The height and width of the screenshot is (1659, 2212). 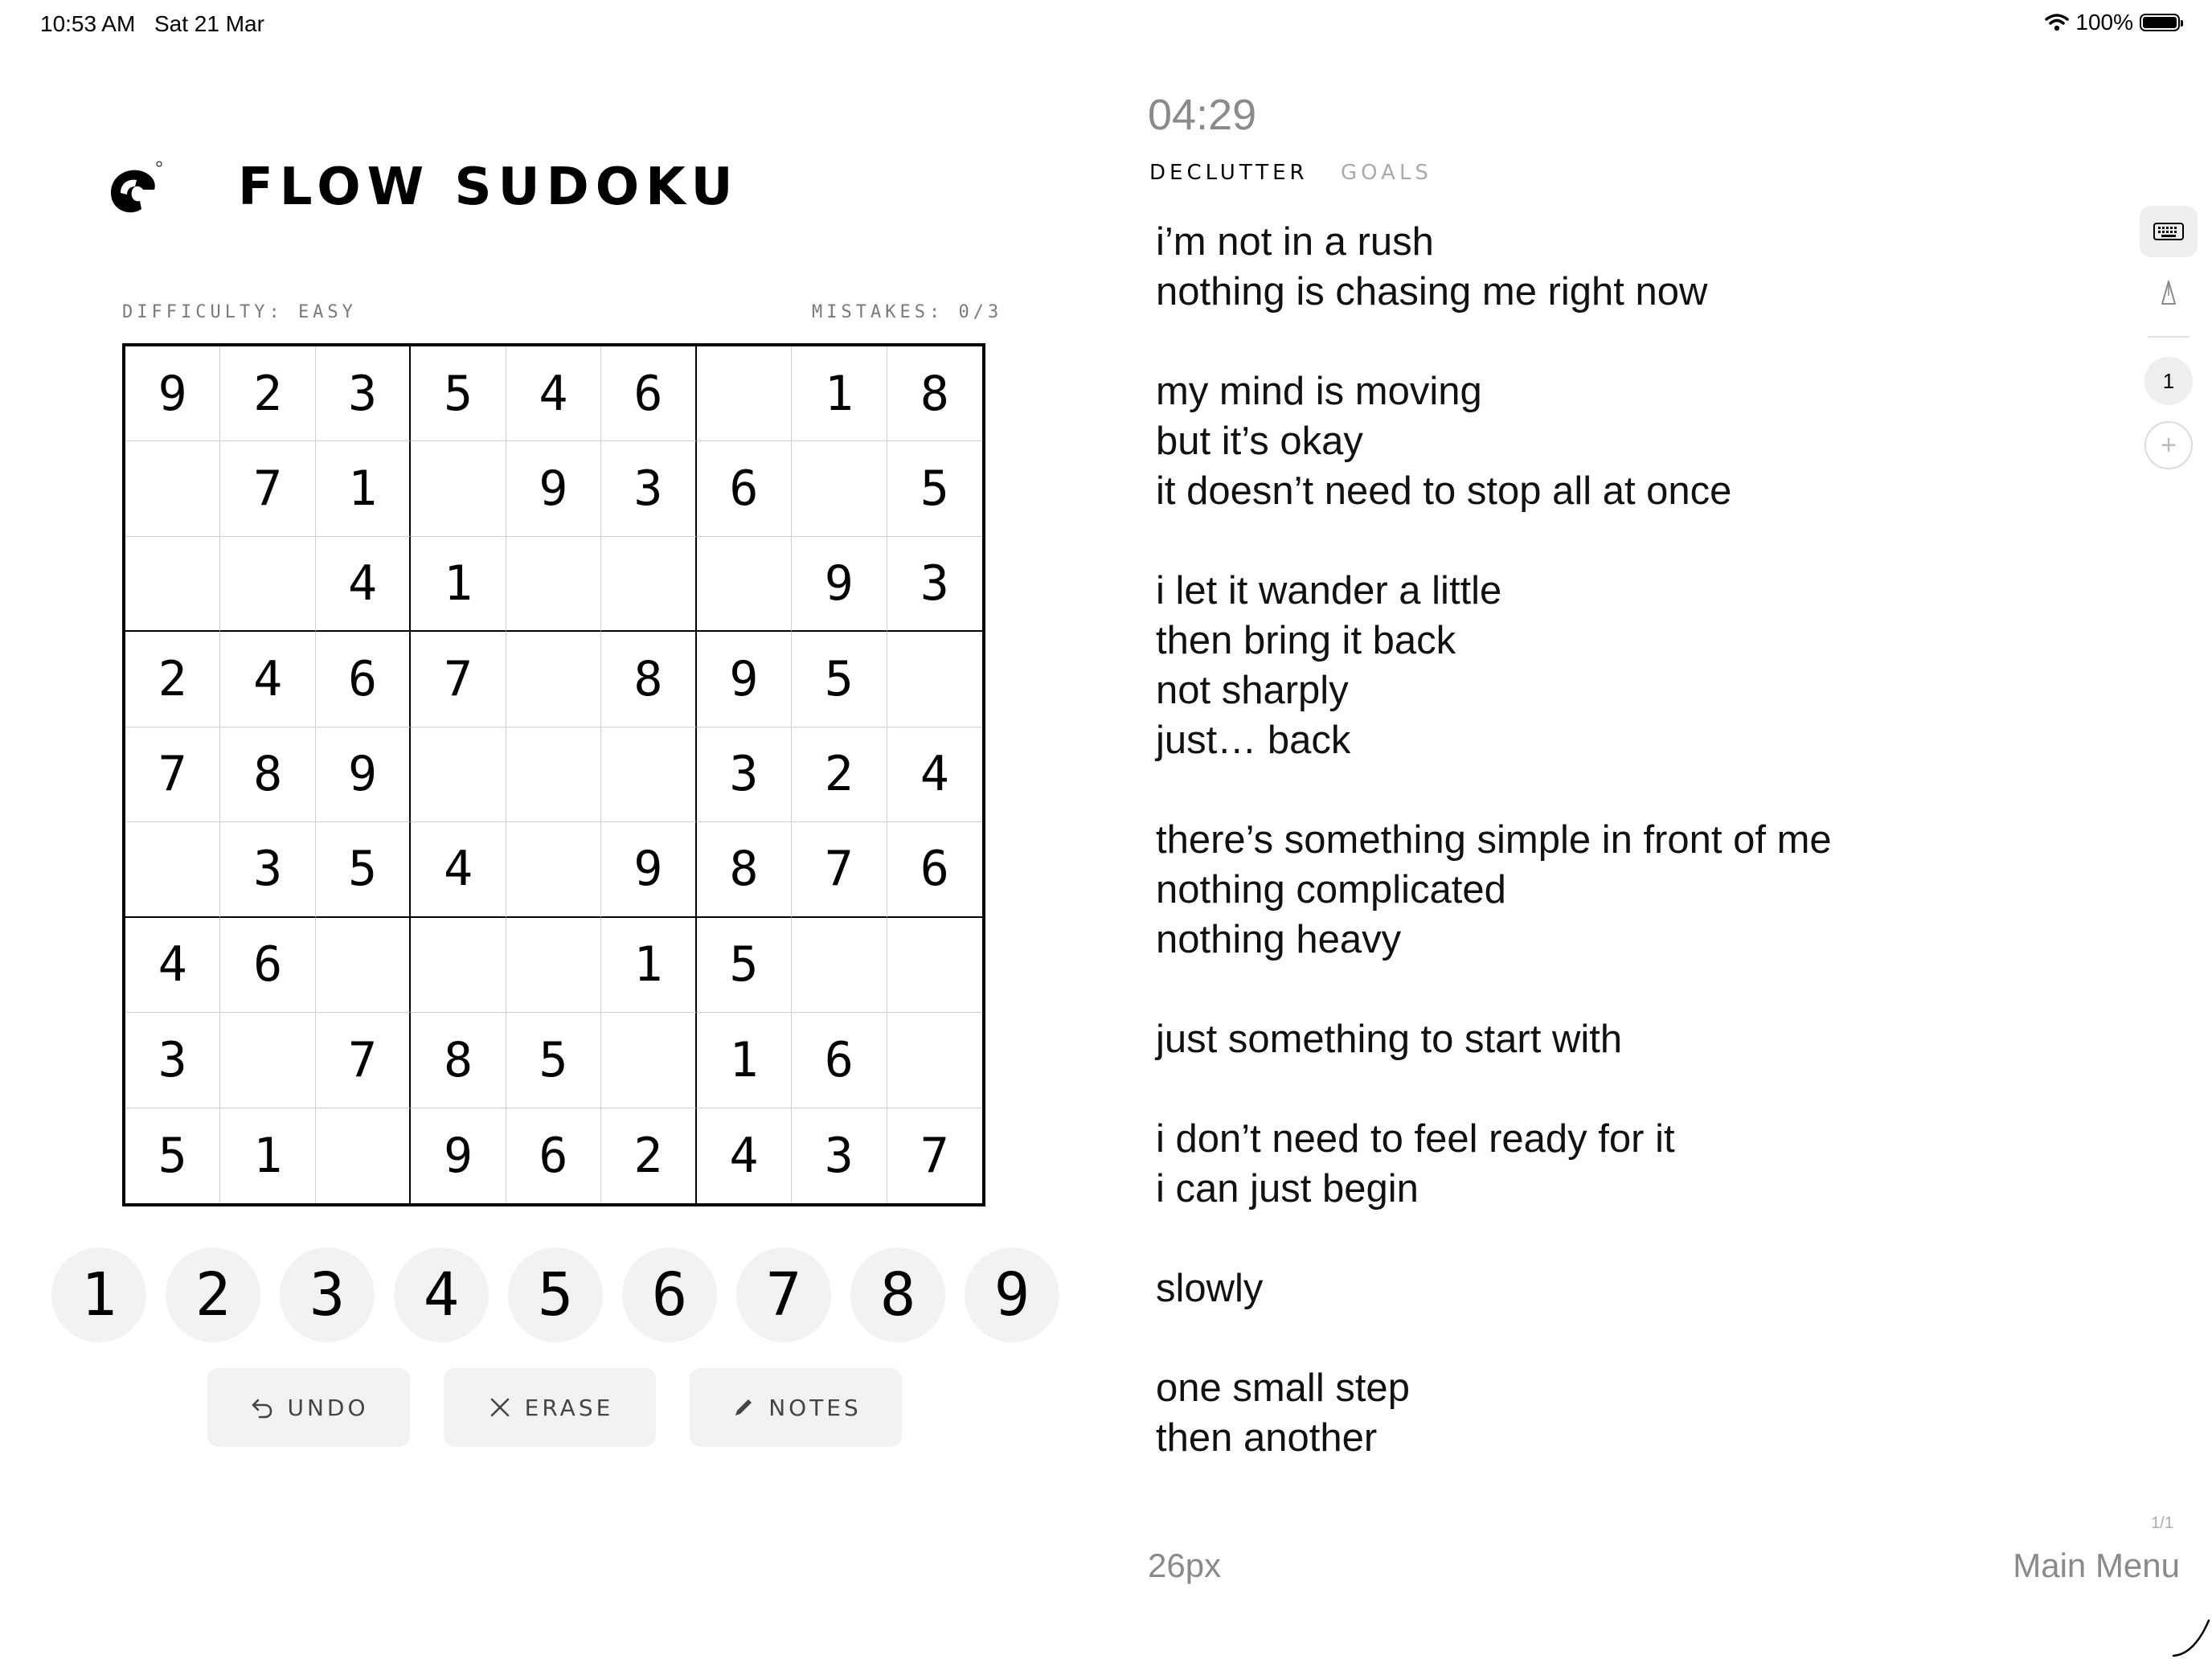 What do you see at coordinates (2168, 381) in the screenshot?
I see `page-badge: 1` at bounding box center [2168, 381].